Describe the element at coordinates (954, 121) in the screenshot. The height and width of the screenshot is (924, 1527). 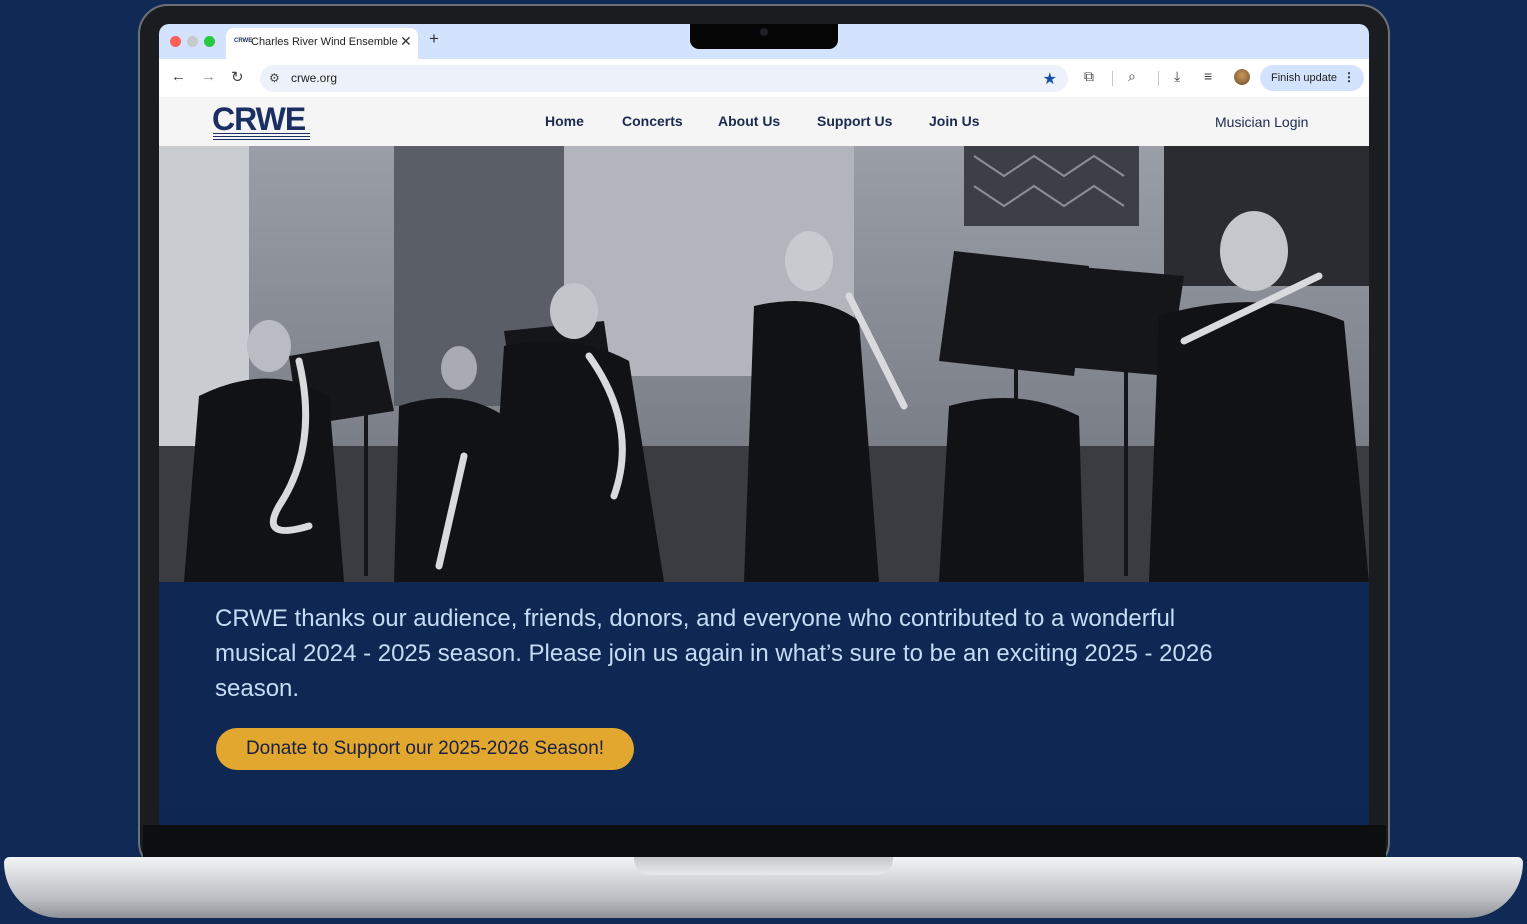
I see `nav-join-us: Join Us` at that location.